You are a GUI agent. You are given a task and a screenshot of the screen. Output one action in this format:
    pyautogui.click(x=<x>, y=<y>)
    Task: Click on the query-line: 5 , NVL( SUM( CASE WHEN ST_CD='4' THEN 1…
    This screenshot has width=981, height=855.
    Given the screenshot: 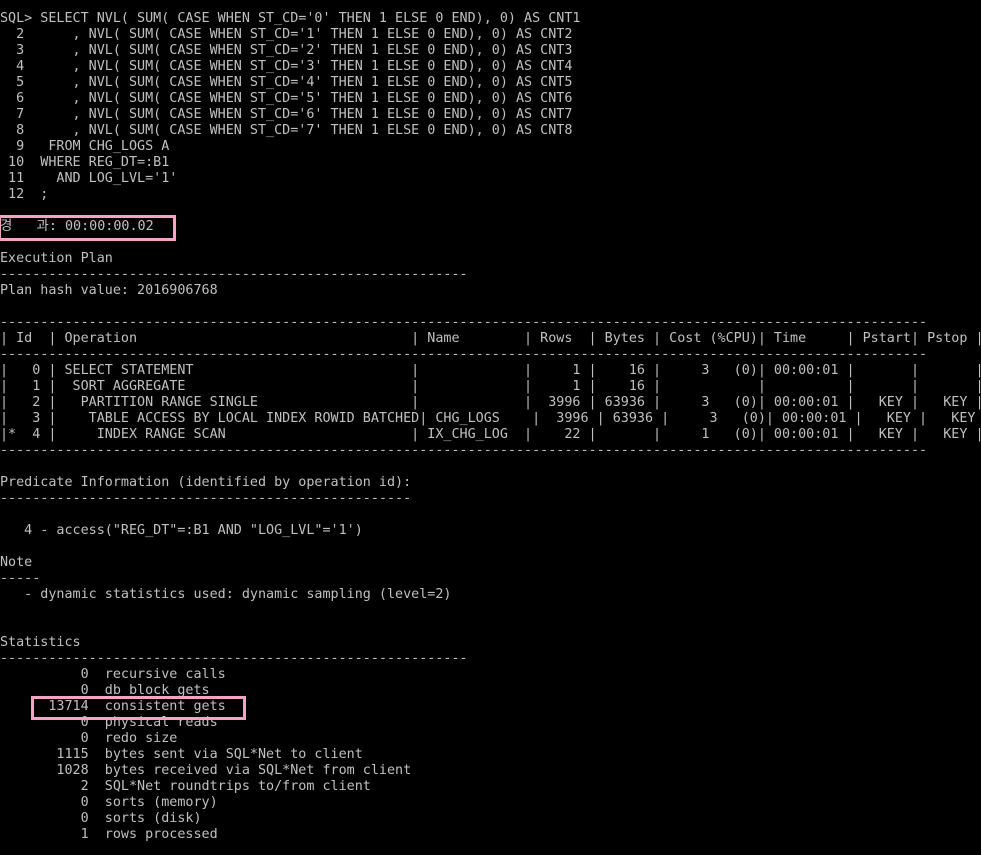 What is the action you would take?
    pyautogui.click(x=286, y=82)
    